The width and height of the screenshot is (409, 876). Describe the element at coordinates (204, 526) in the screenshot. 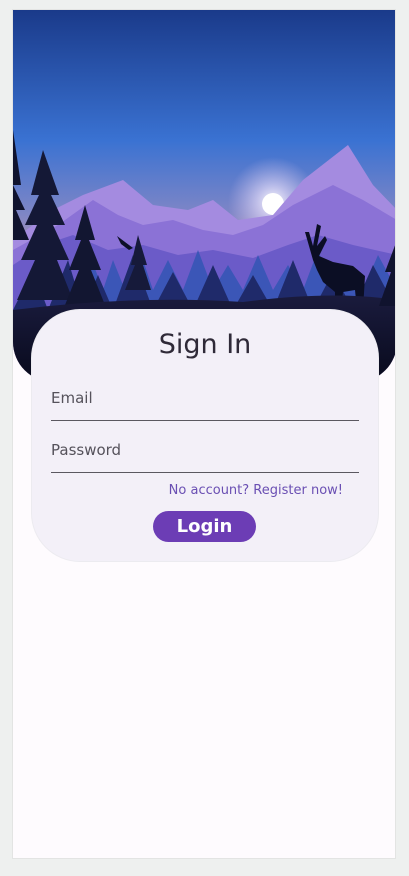

I see `login-button: Login` at that location.